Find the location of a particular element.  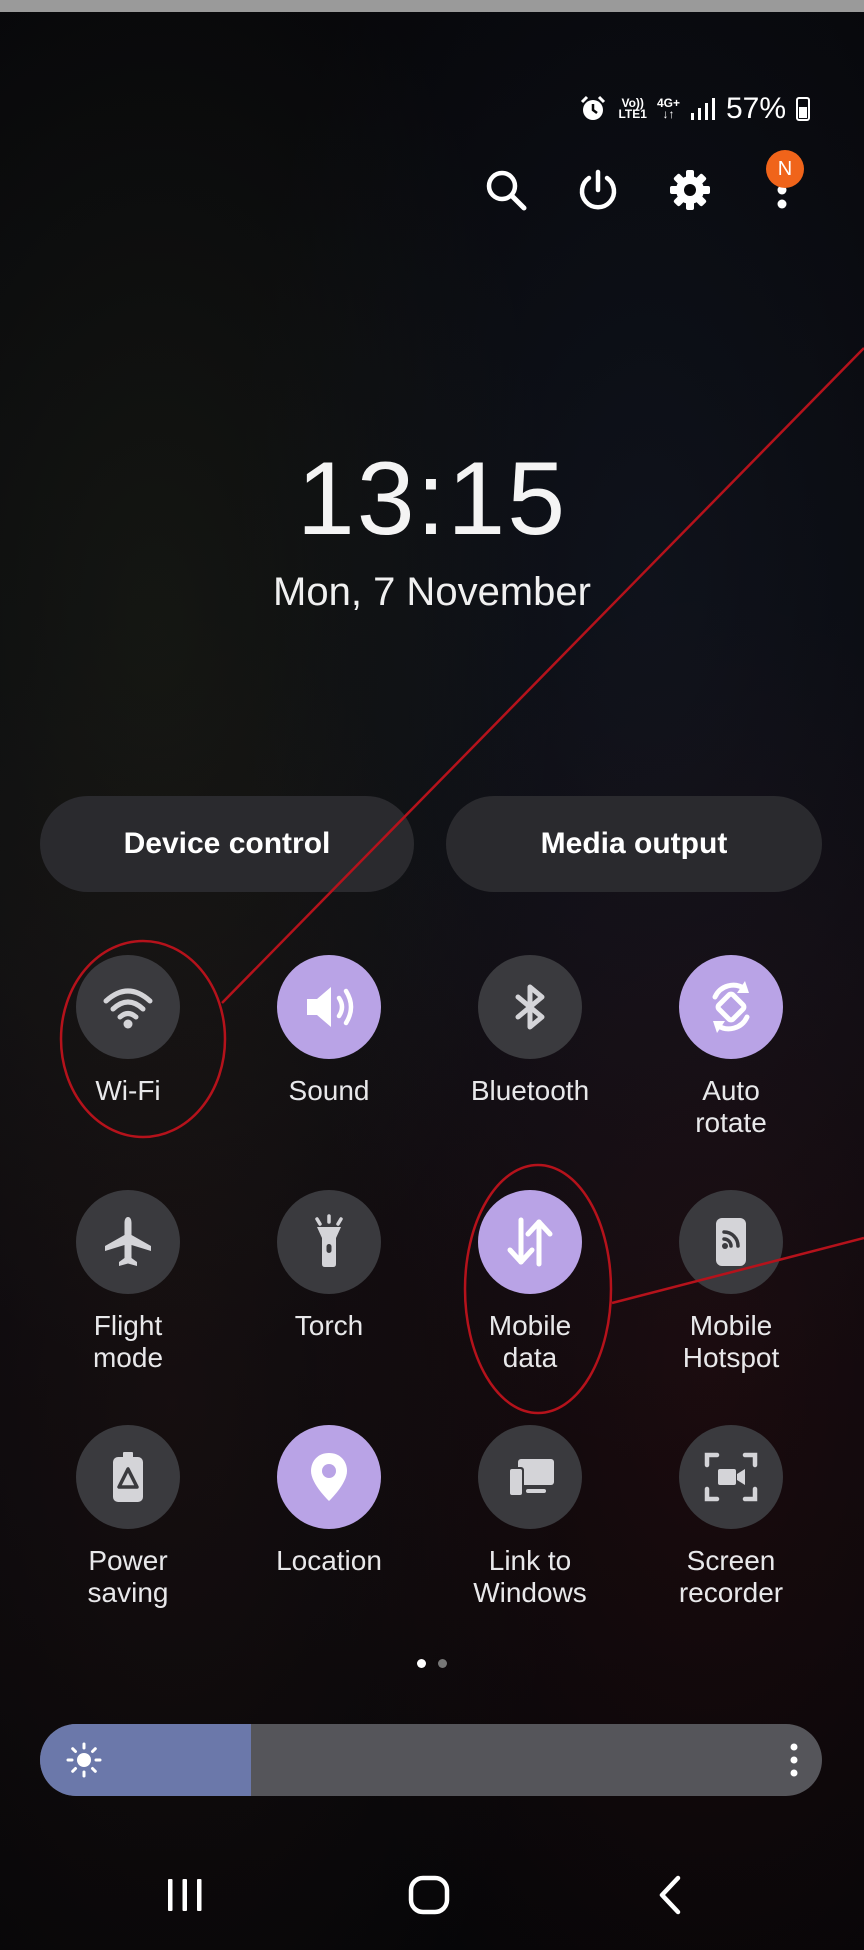

more-options-button: N is located at coordinates (782, 181).